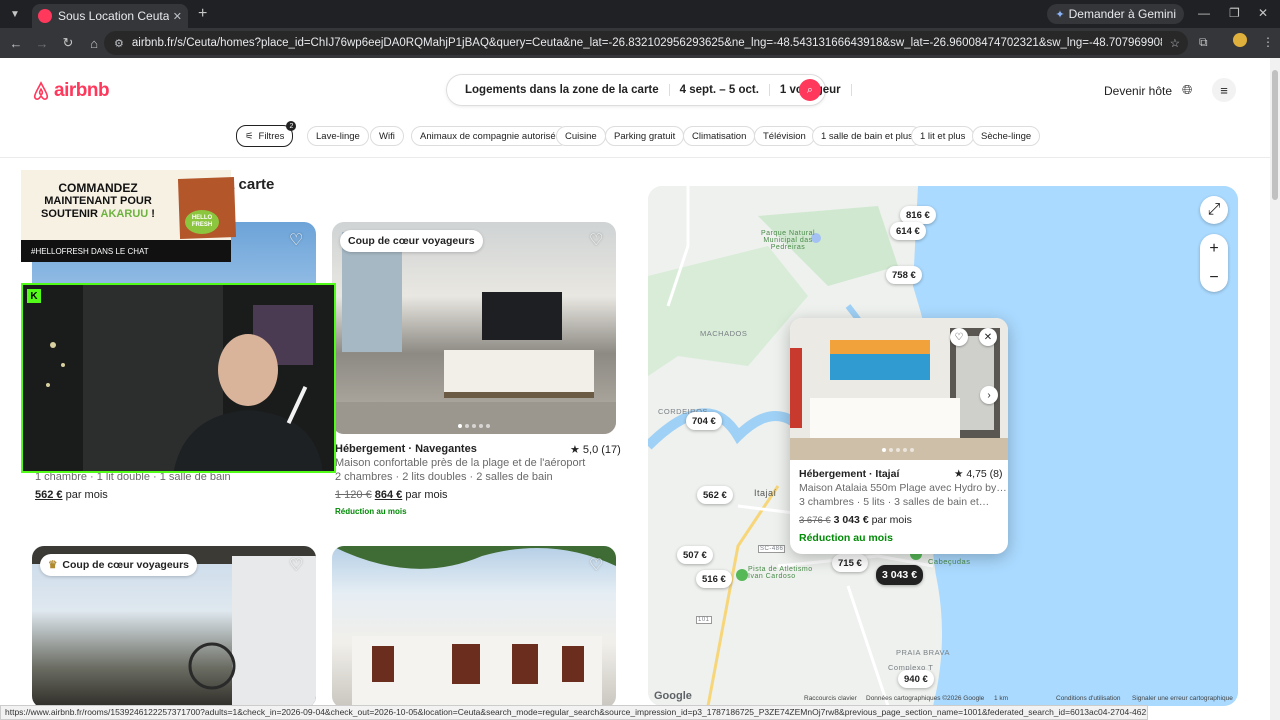  Describe the element at coordinates (371, 511) in the screenshot. I see `listing-2-promo: Réduction au mois` at that location.